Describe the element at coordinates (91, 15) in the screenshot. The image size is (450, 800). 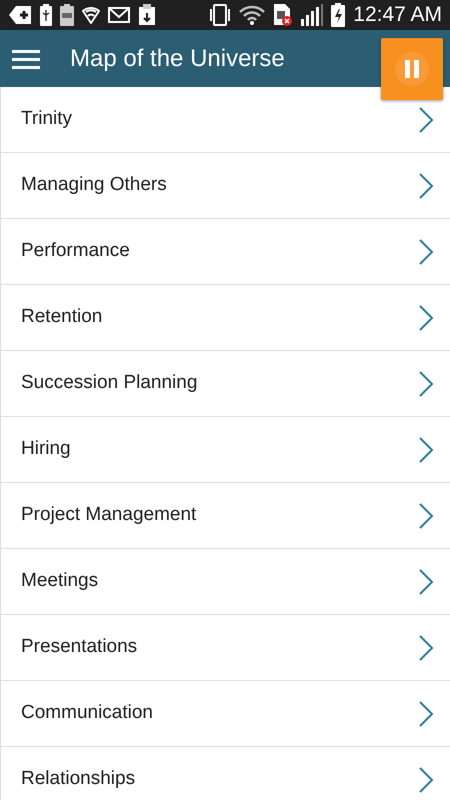
I see `shield-wifi-icon` at that location.